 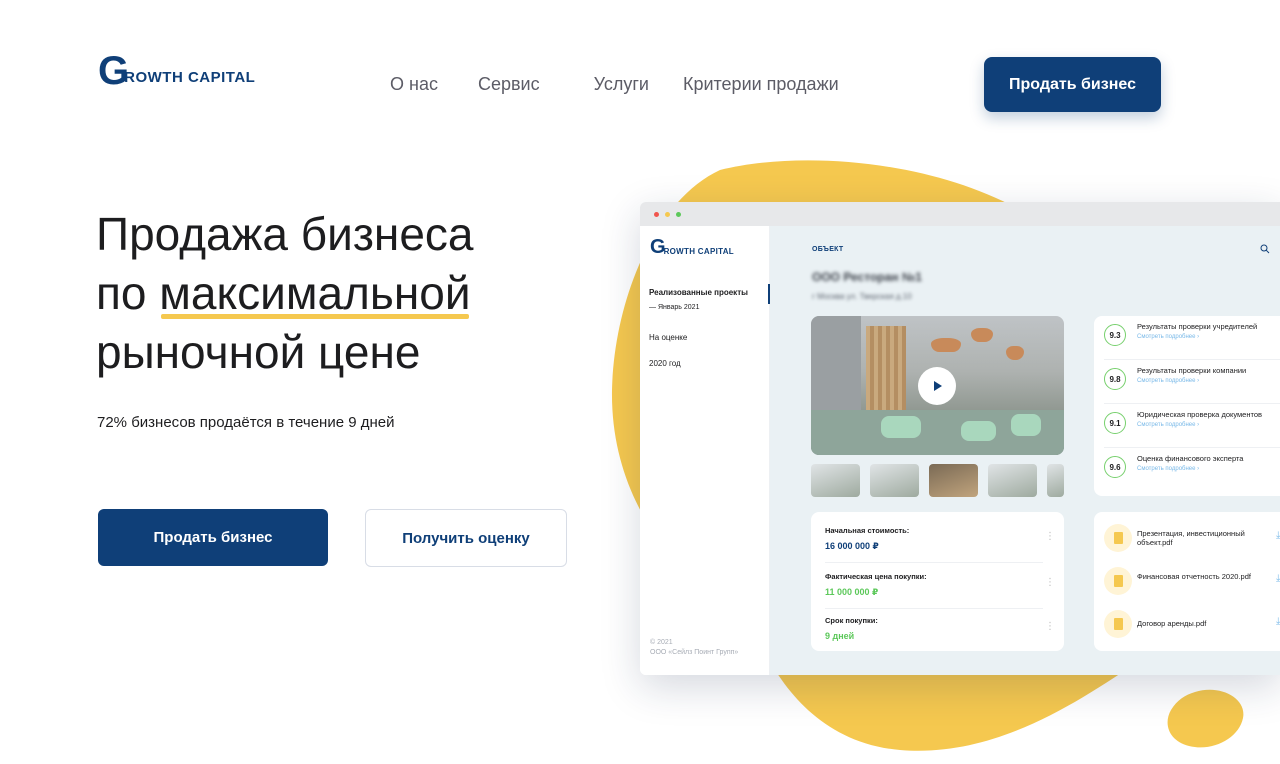 What do you see at coordinates (128, 293) in the screenshot?
I see `hero-title-prefix: по` at bounding box center [128, 293].